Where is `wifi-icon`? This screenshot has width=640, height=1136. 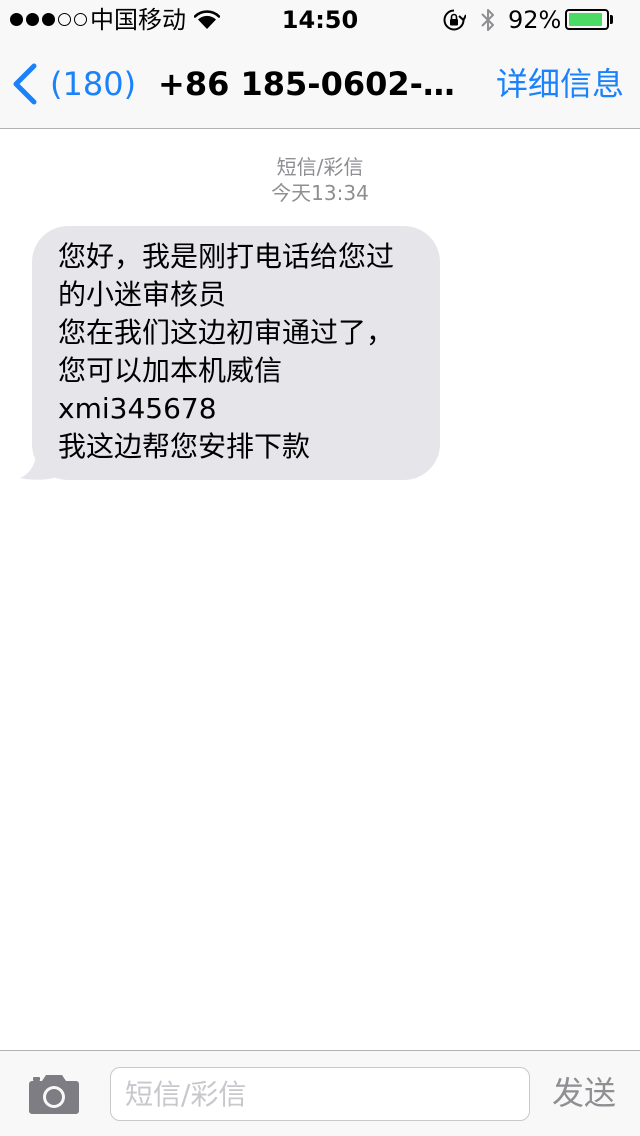 wifi-icon is located at coordinates (207, 19).